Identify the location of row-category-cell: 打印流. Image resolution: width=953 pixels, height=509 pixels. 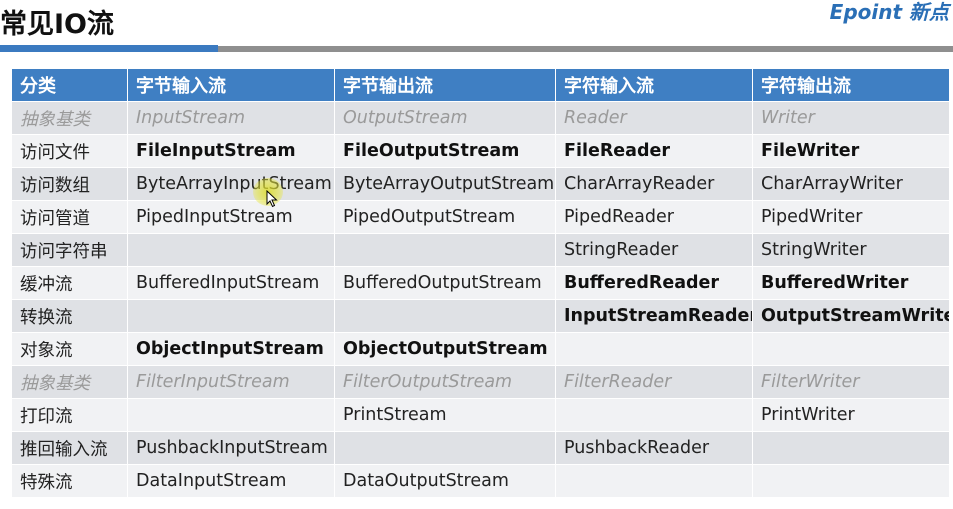
(70, 415).